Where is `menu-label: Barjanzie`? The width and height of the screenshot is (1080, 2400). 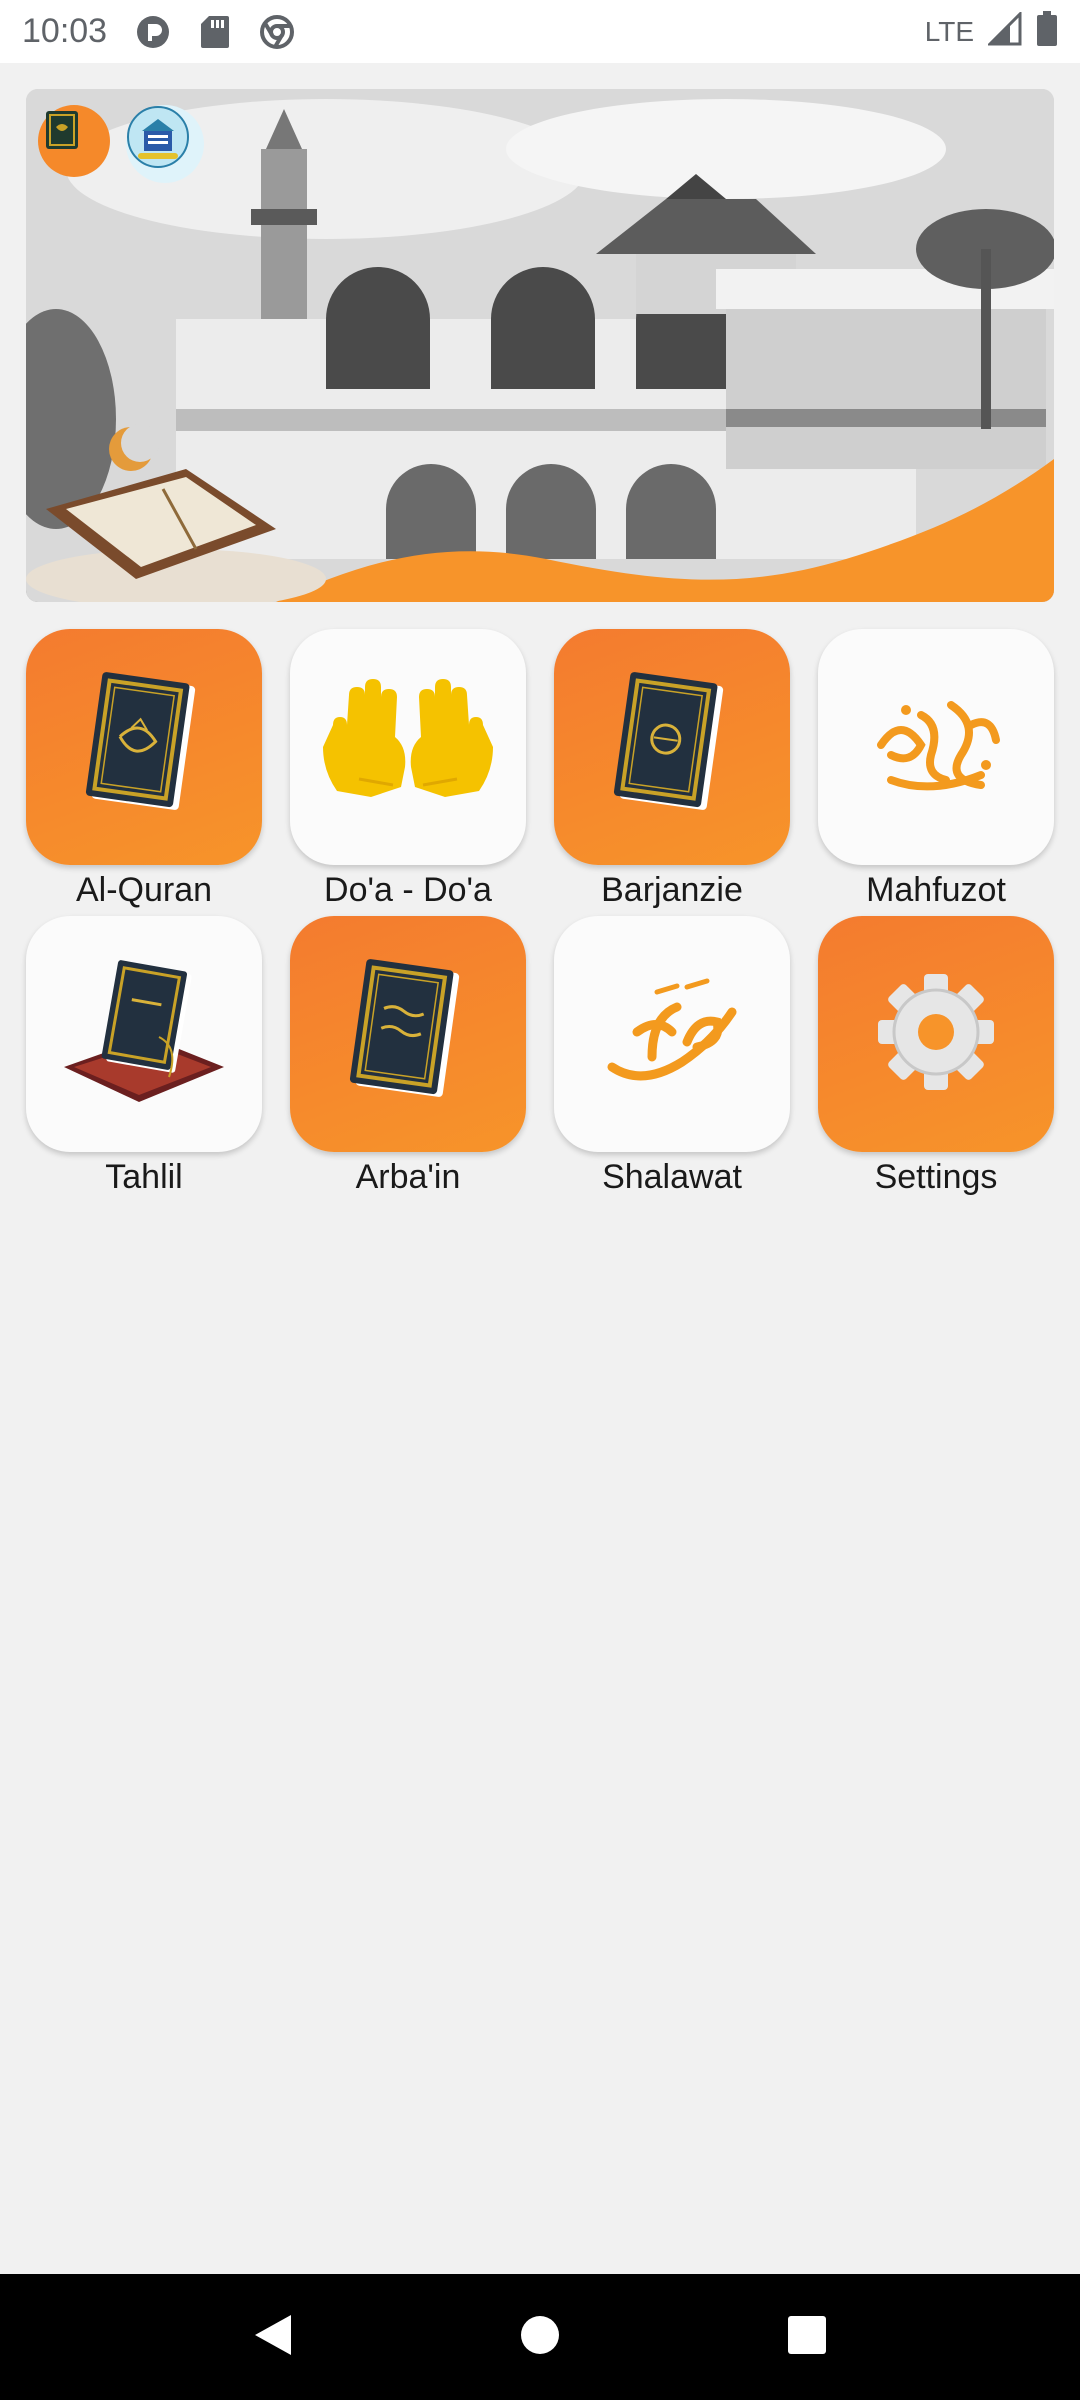
menu-label: Barjanzie is located at coordinates (672, 890).